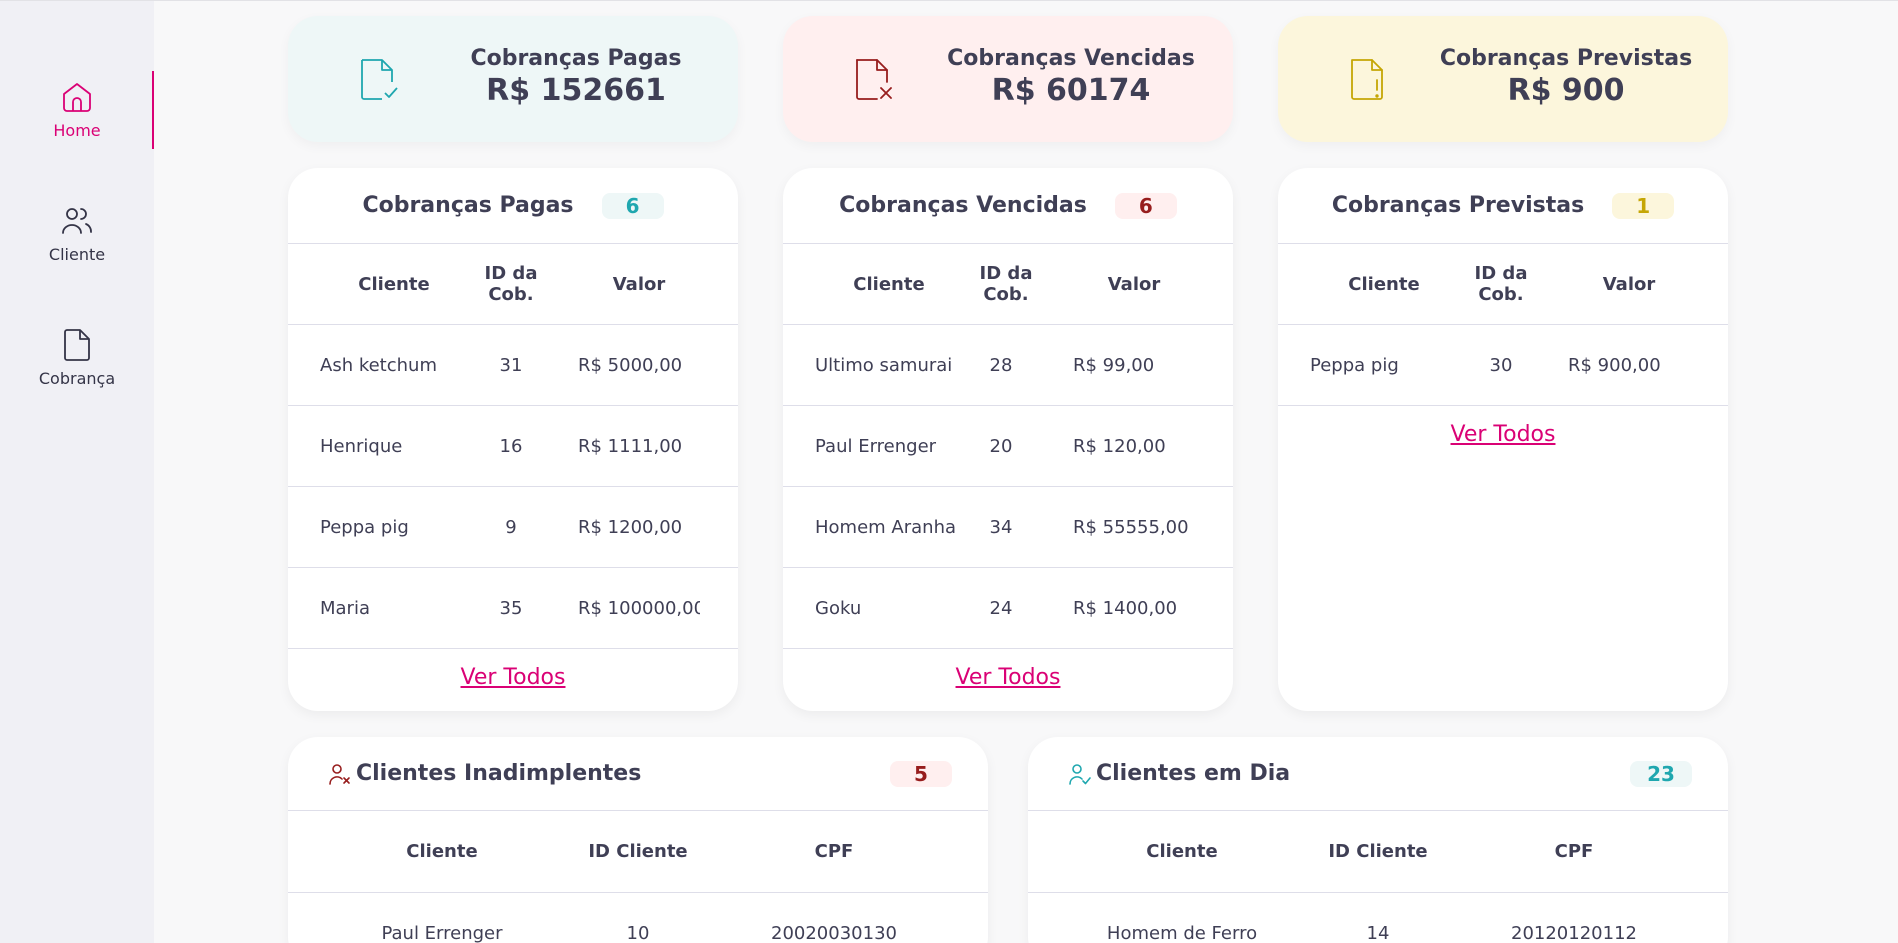 The image size is (1898, 943). I want to click on summary-card-overdue: Cobranças Vencidas R$ 60174, so click(1008, 79).